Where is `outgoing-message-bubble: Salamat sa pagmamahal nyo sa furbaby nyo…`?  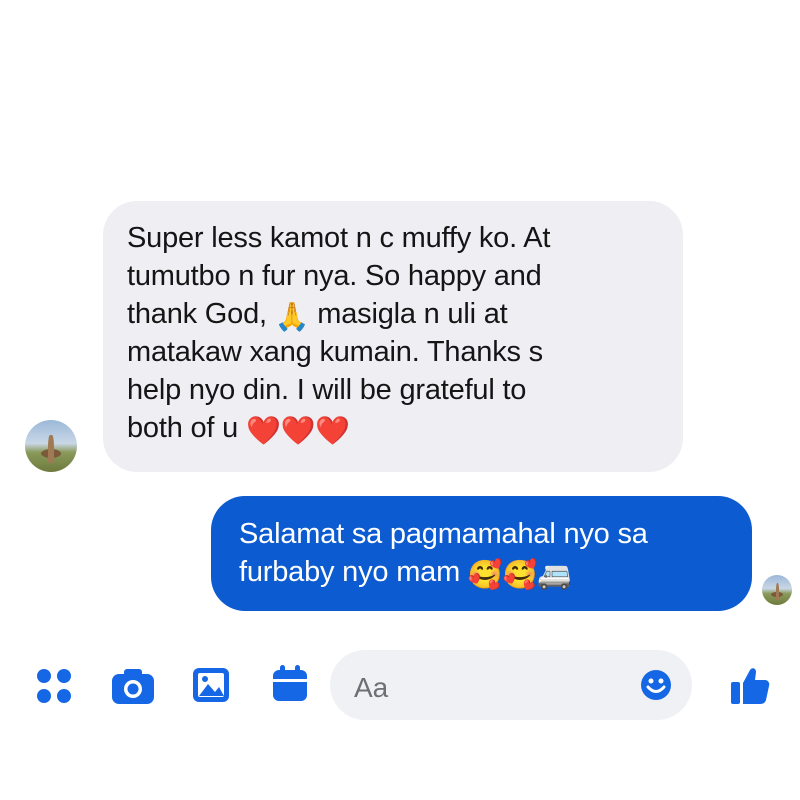
outgoing-message-bubble: Salamat sa pagmamahal nyo sa furbaby nyo… is located at coordinates (481, 553).